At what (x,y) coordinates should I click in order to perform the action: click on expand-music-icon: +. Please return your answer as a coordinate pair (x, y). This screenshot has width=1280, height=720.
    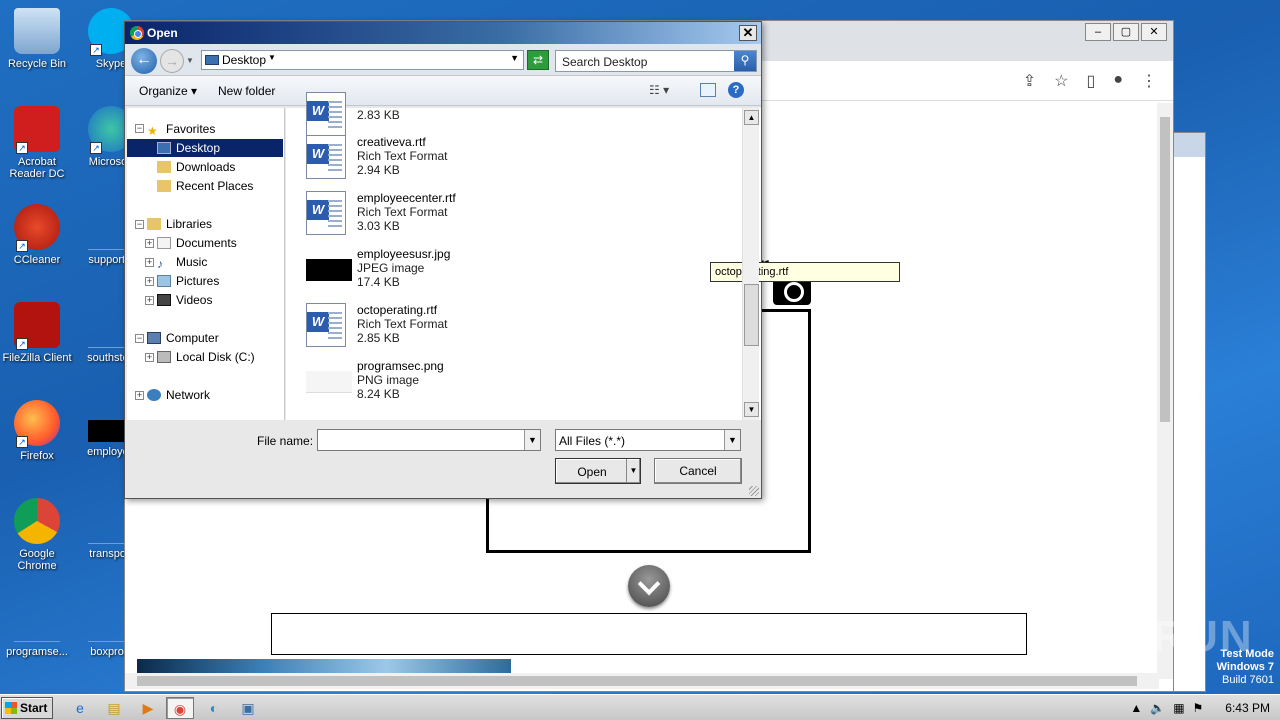
    Looking at the image, I should click on (149, 262).